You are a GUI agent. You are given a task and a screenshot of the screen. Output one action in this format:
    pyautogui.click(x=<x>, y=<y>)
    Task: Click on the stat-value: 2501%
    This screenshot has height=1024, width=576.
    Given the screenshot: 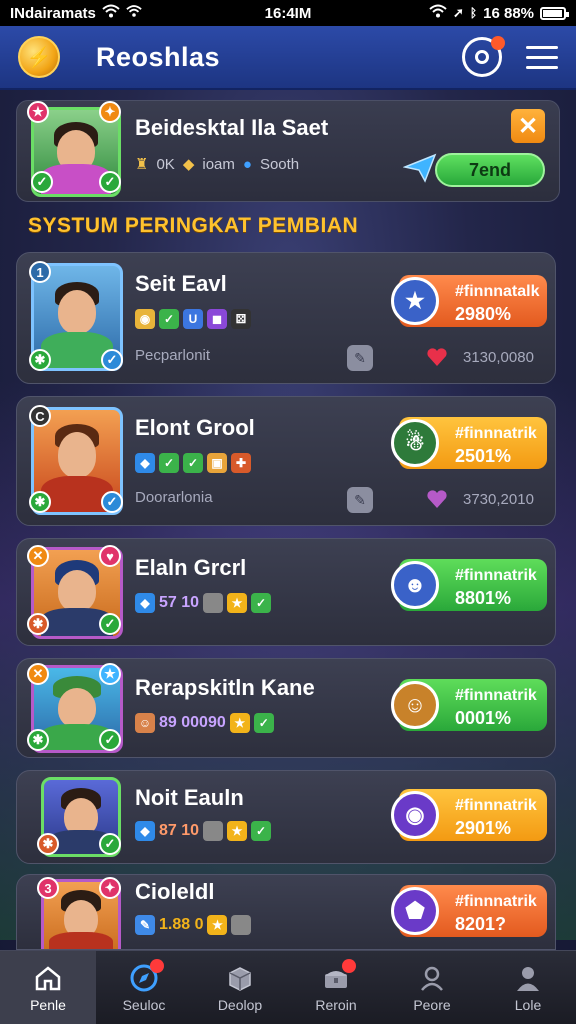 What is the action you would take?
    pyautogui.click(x=483, y=456)
    